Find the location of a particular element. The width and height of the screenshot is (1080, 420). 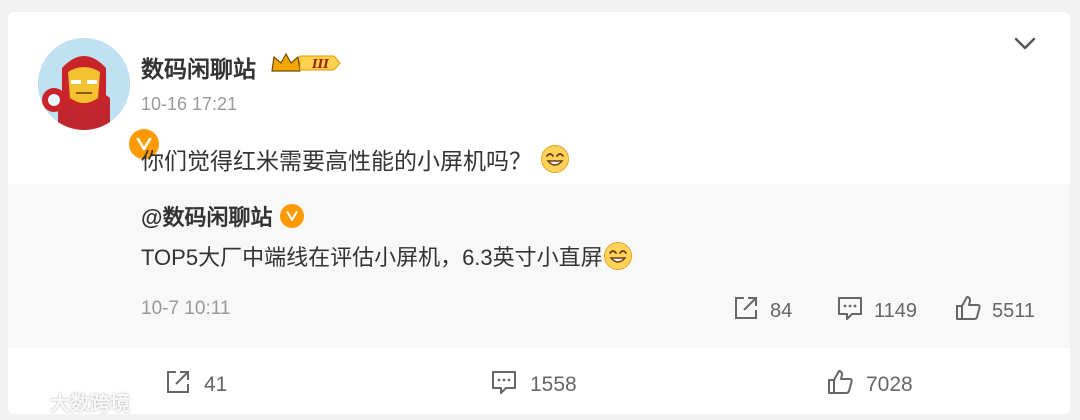

quoted-comment-button: 1149 is located at coordinates (876, 311).